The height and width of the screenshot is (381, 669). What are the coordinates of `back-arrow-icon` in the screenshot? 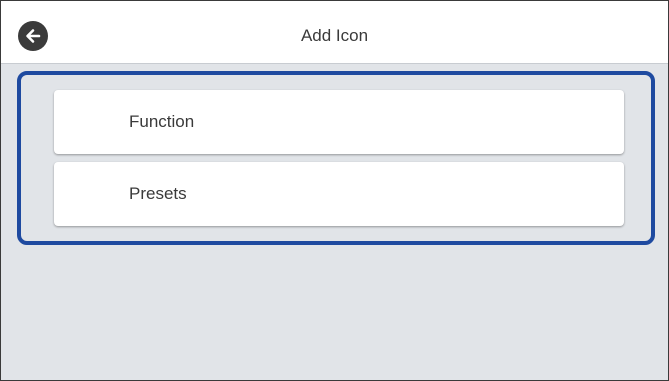 It's located at (33, 36).